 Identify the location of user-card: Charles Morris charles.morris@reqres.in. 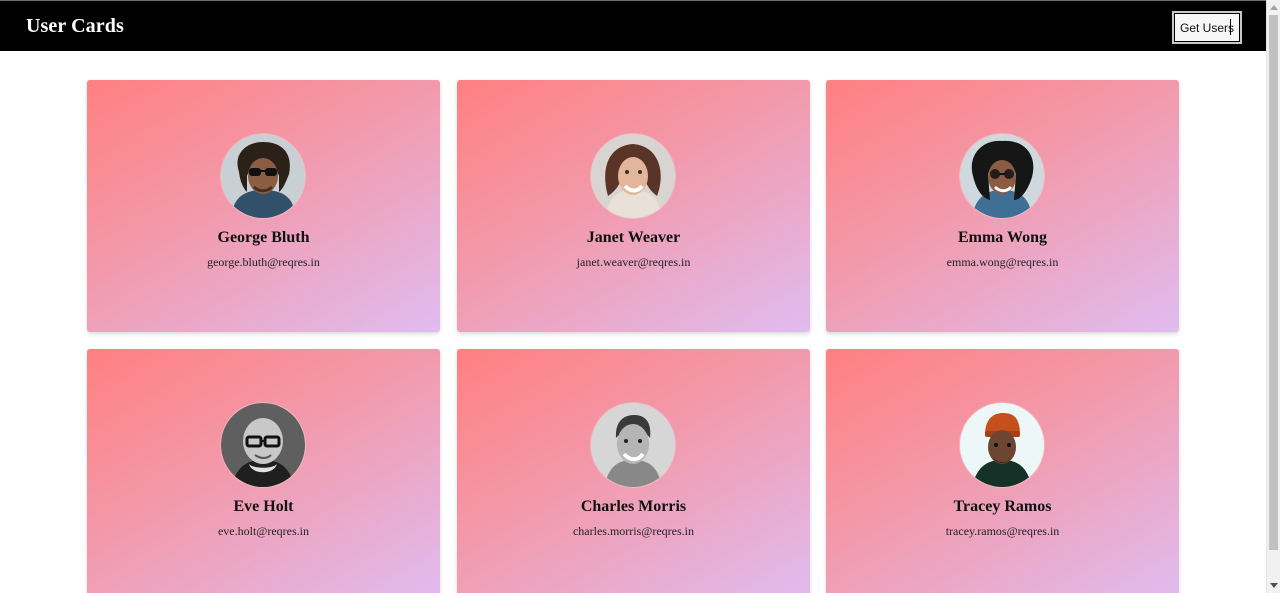
(633, 471).